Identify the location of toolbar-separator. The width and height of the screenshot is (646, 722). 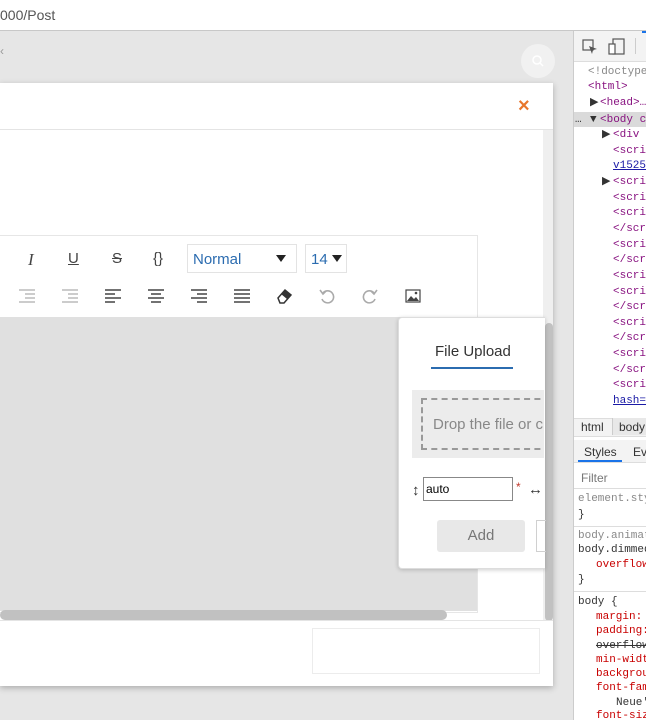
(635, 46).